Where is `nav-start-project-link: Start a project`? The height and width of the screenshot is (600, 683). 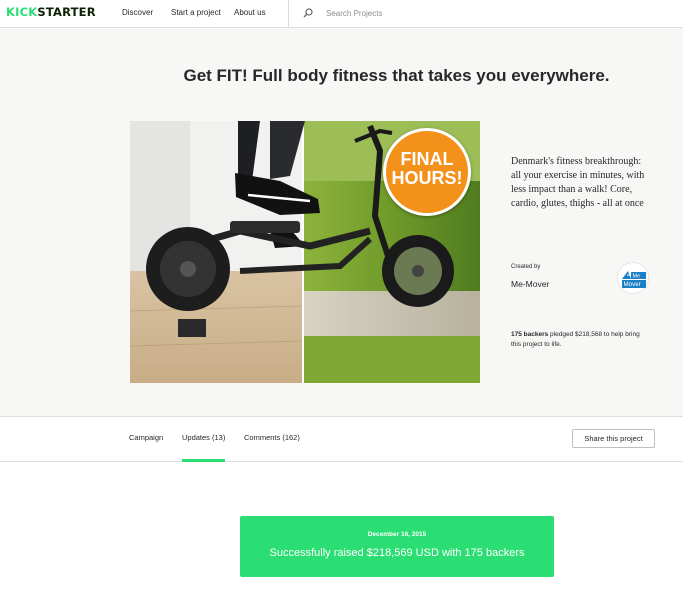 nav-start-project-link: Start a project is located at coordinates (196, 12).